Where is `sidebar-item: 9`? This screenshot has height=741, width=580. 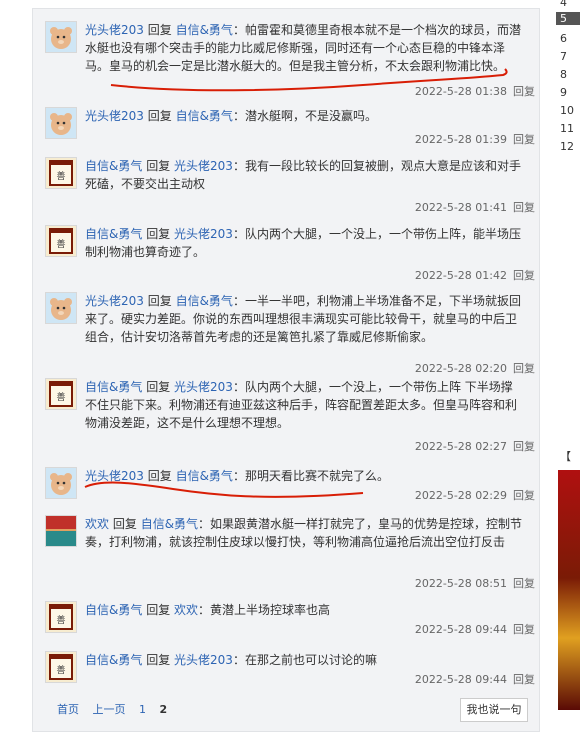 sidebar-item: 9 is located at coordinates (563, 92).